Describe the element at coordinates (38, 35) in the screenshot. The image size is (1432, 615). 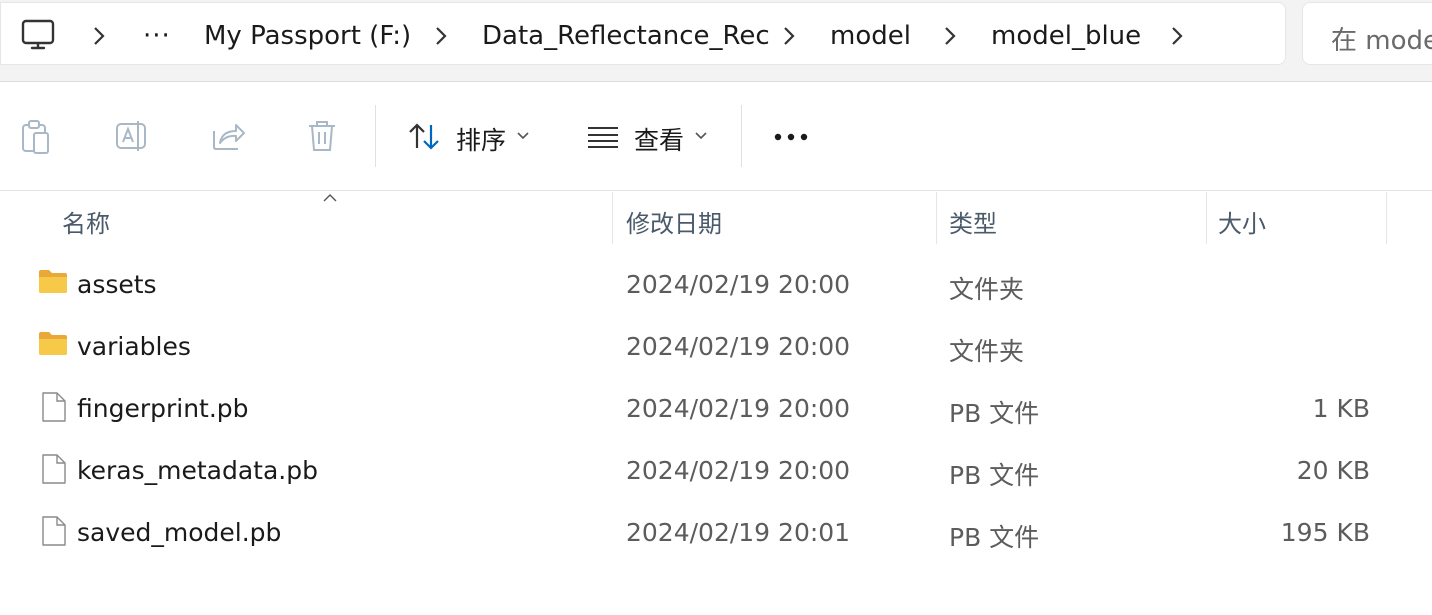
I see `computer-icon` at that location.